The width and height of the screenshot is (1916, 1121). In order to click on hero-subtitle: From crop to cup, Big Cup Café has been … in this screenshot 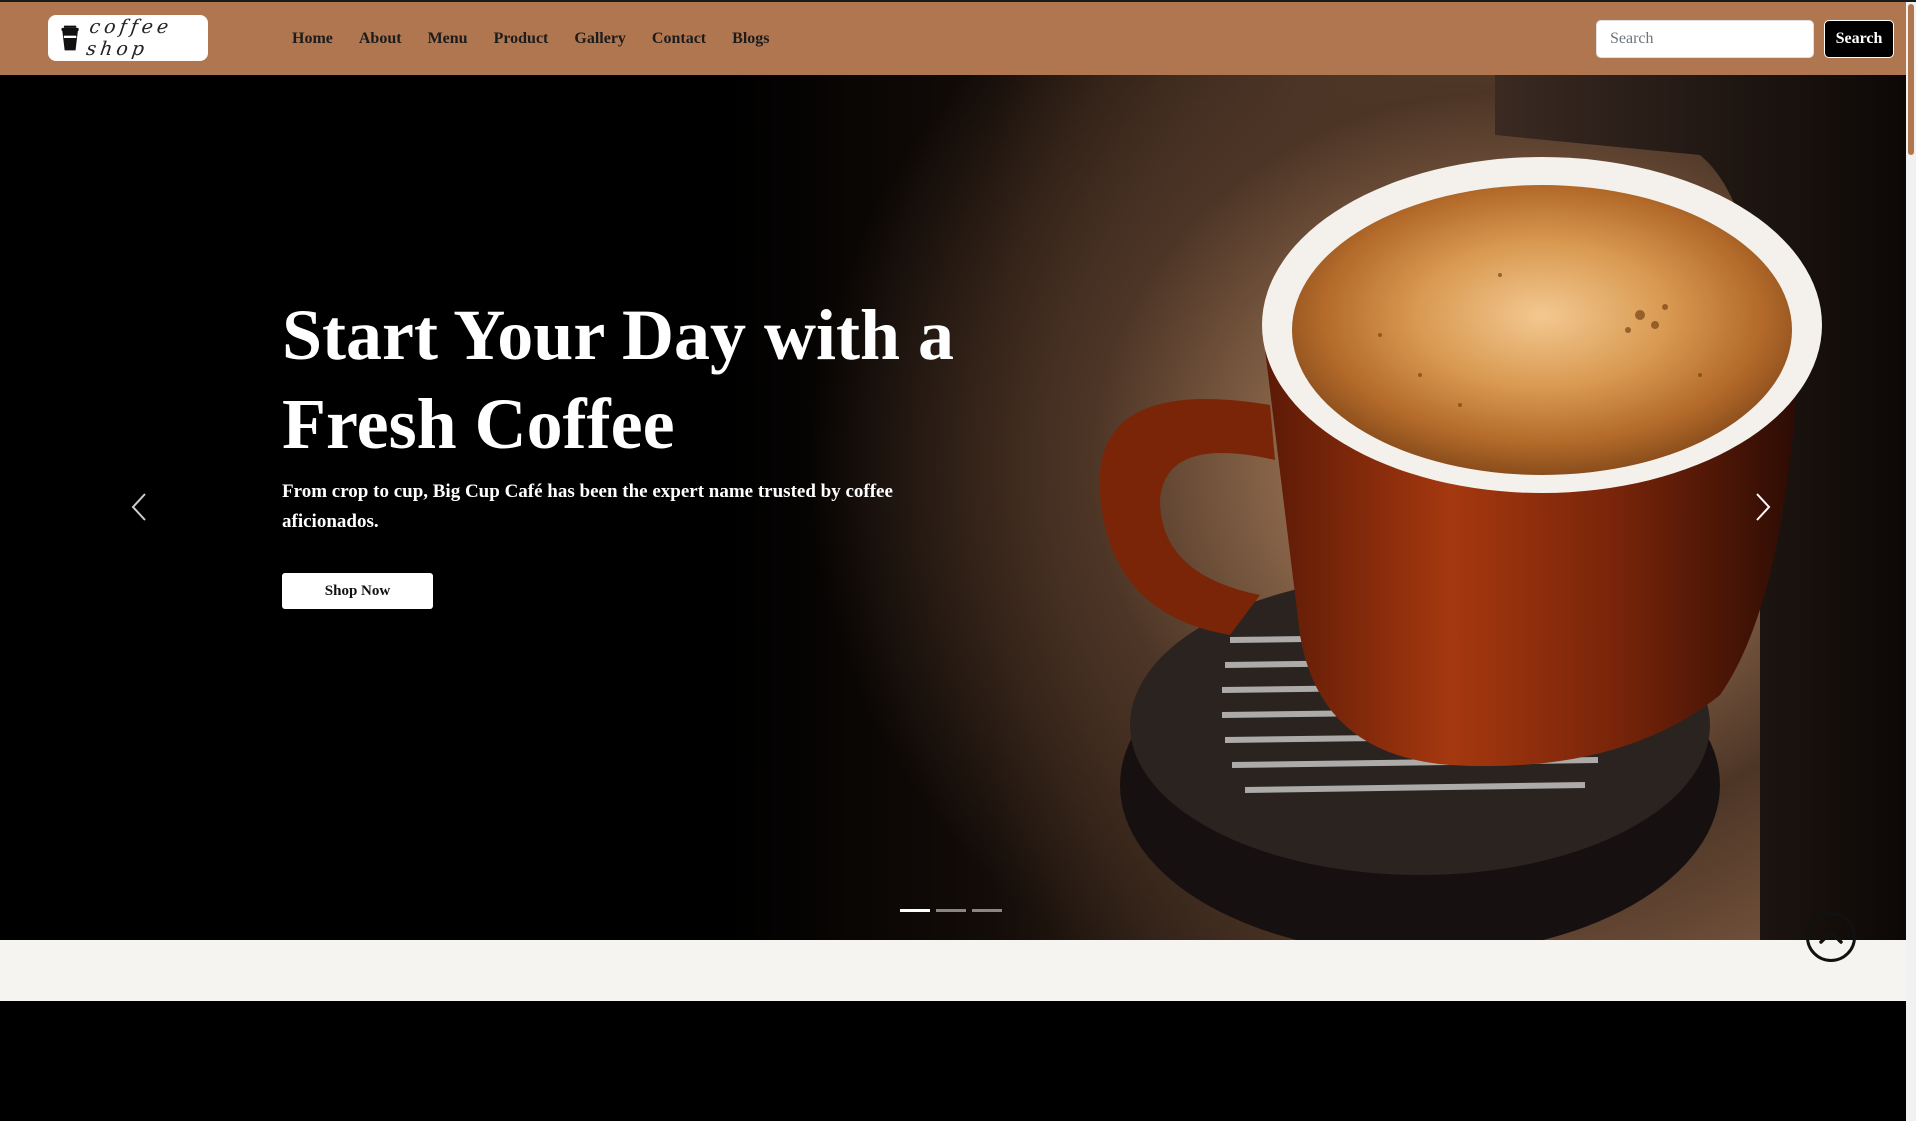, I will do `click(587, 506)`.